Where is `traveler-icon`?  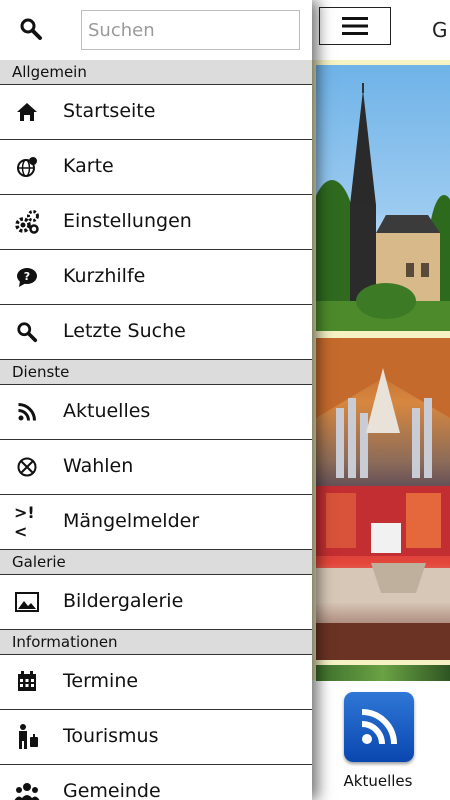
traveler-icon is located at coordinates (27, 737).